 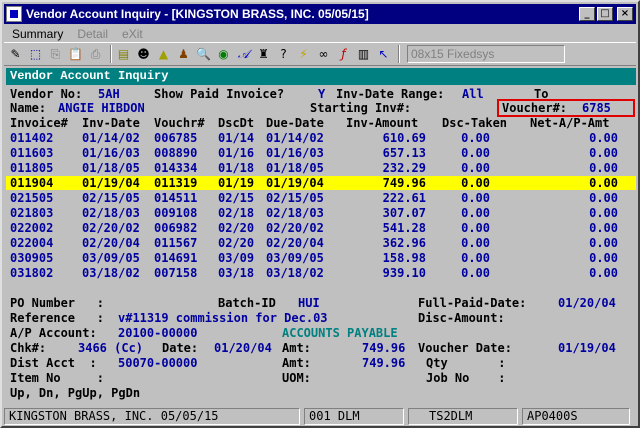 What do you see at coordinates (75, 54) in the screenshot?
I see `paste-icon: 📋` at bounding box center [75, 54].